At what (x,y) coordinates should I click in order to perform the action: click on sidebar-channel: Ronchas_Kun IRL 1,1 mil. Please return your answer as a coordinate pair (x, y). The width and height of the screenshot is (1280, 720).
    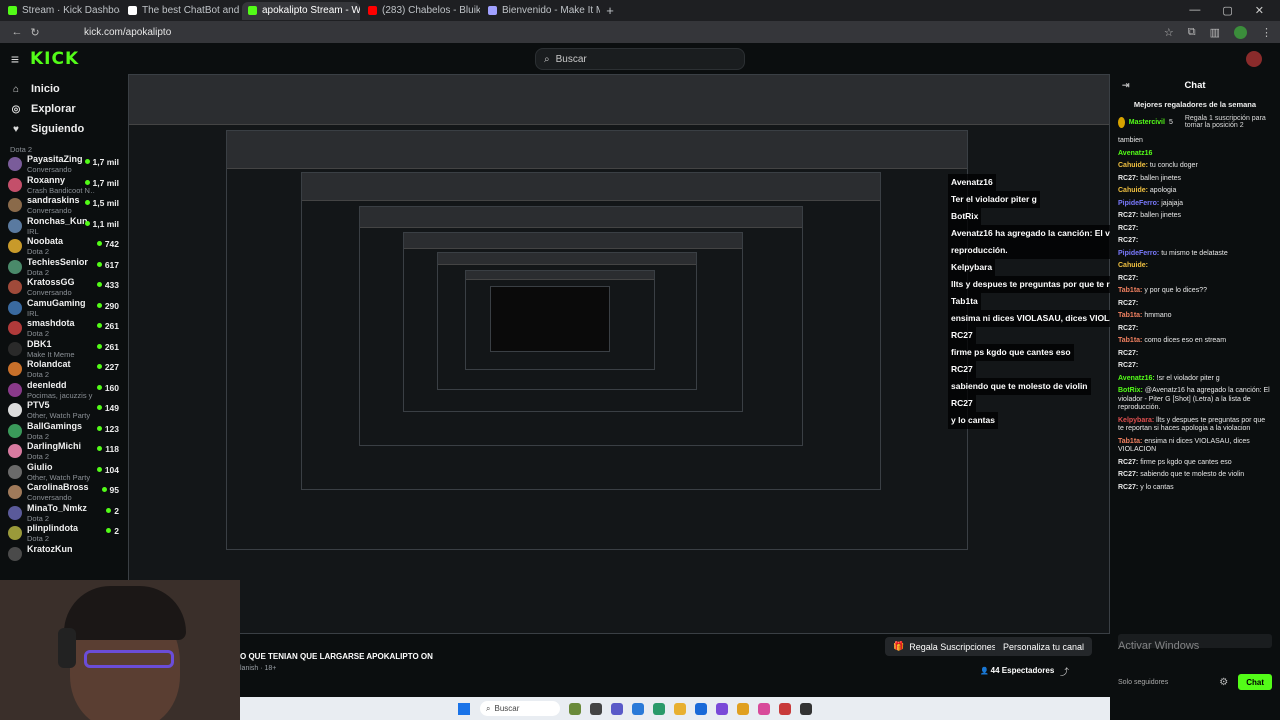
    Looking at the image, I should click on (64, 226).